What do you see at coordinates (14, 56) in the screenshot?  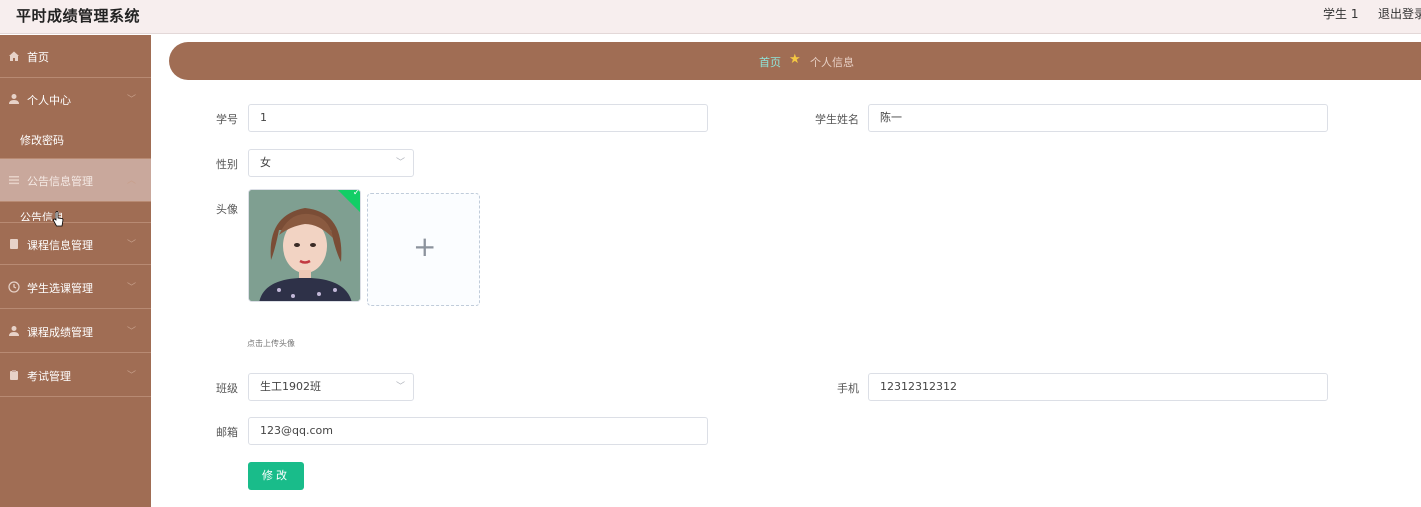 I see `home-icon` at bounding box center [14, 56].